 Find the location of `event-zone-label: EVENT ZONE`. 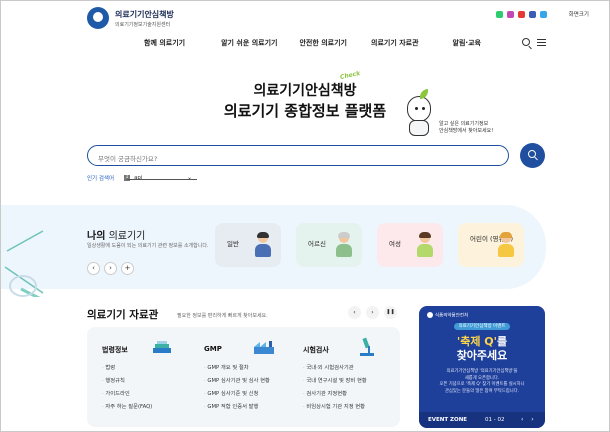

event-zone-label: EVENT ZONE is located at coordinates (448, 420).